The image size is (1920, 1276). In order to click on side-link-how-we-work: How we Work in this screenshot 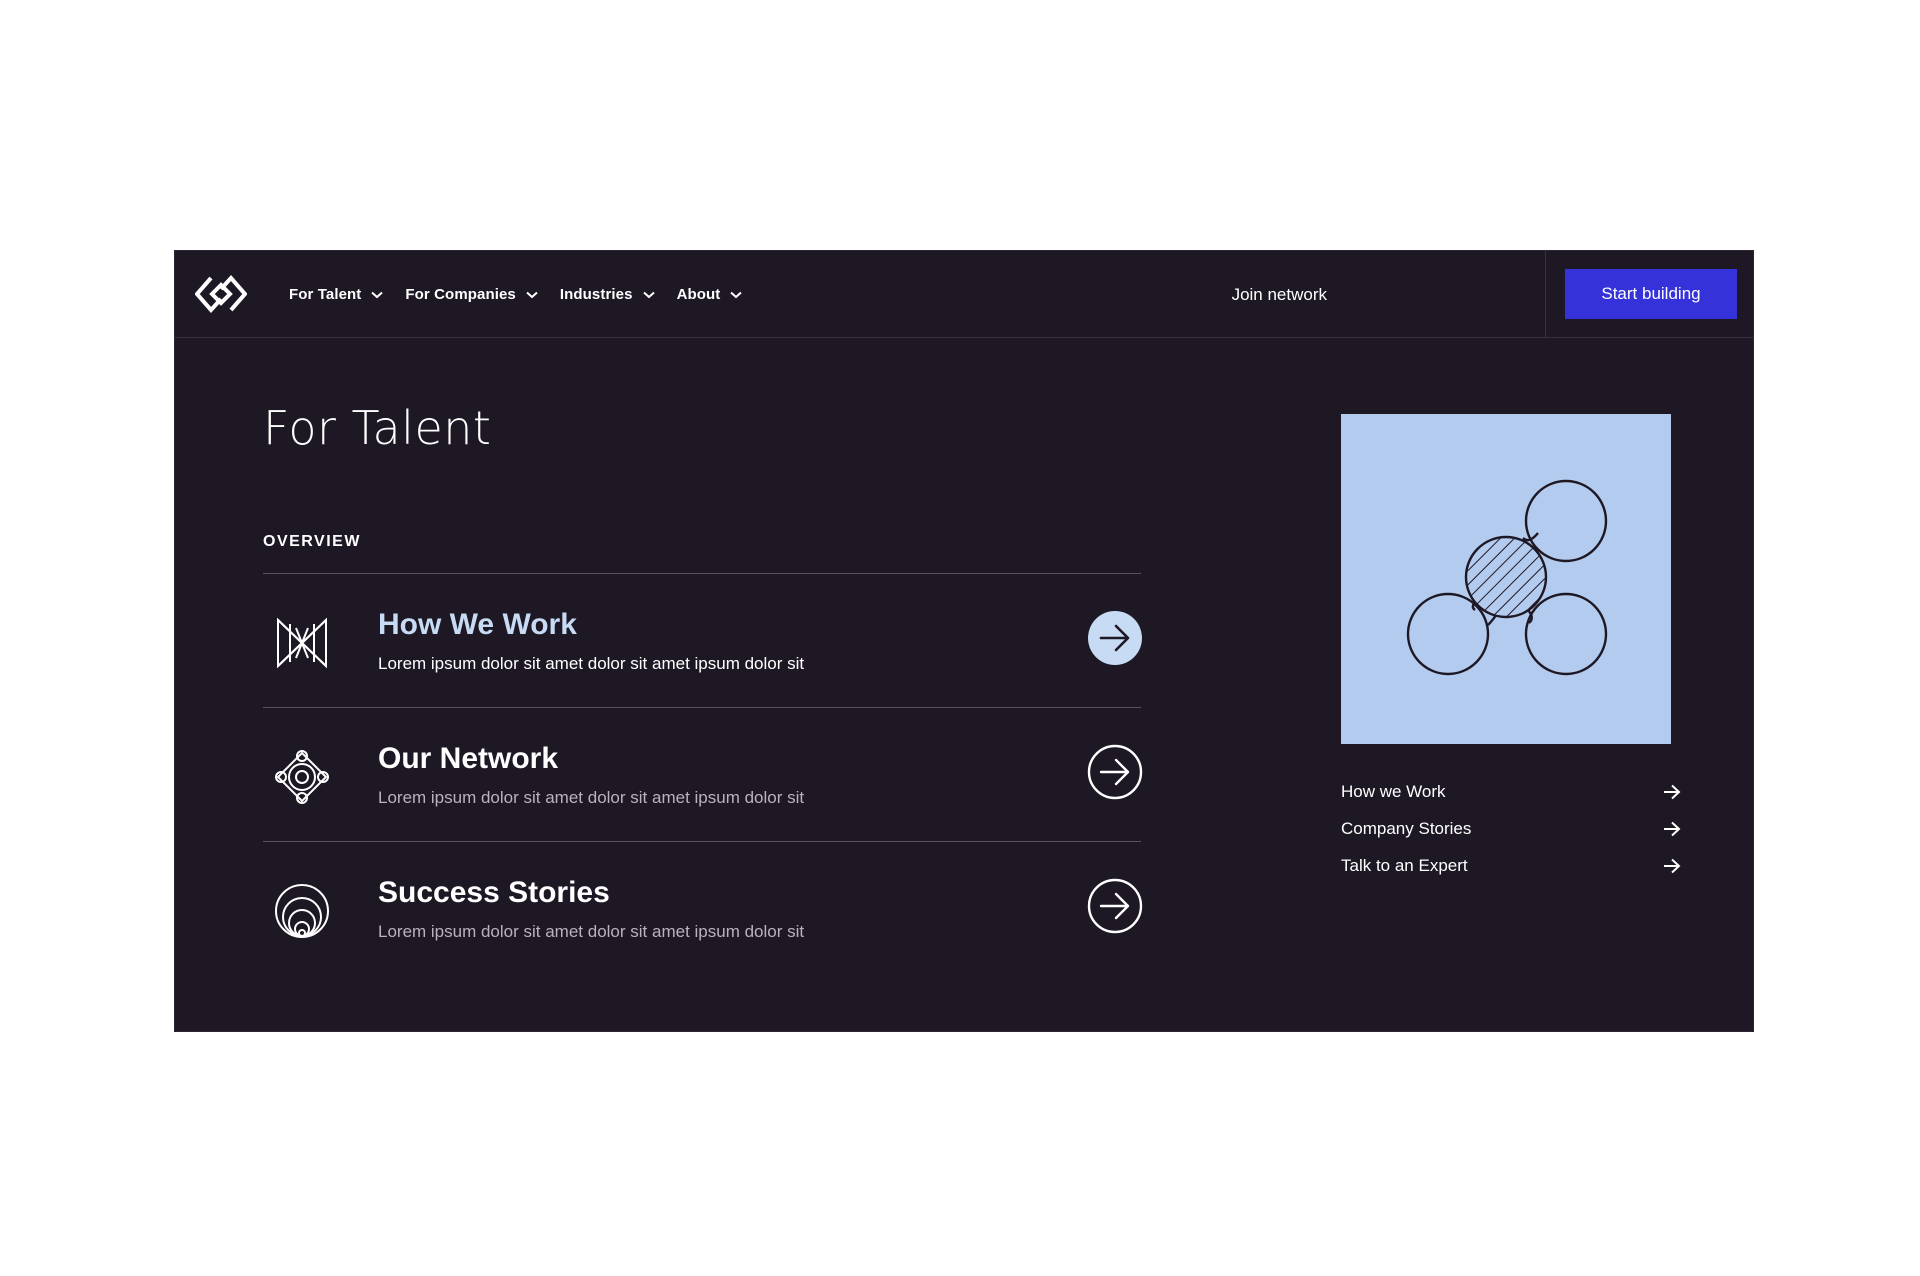, I will do `click(1511, 791)`.